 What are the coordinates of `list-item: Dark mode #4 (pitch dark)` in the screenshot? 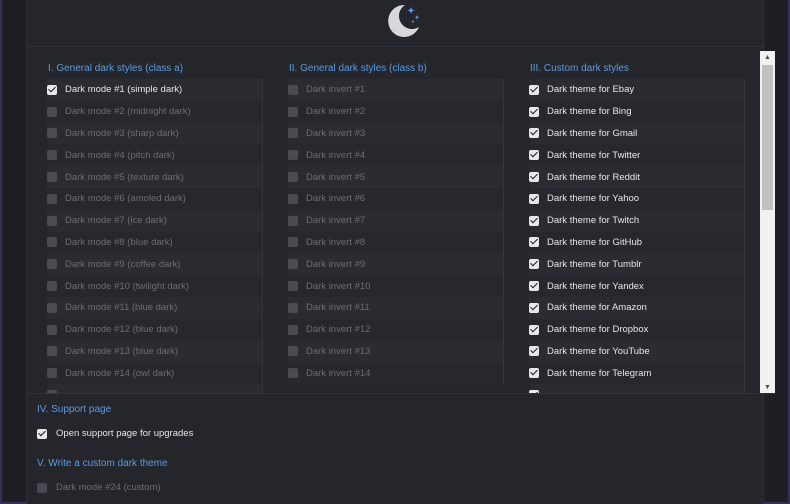 It's located at (155, 155).